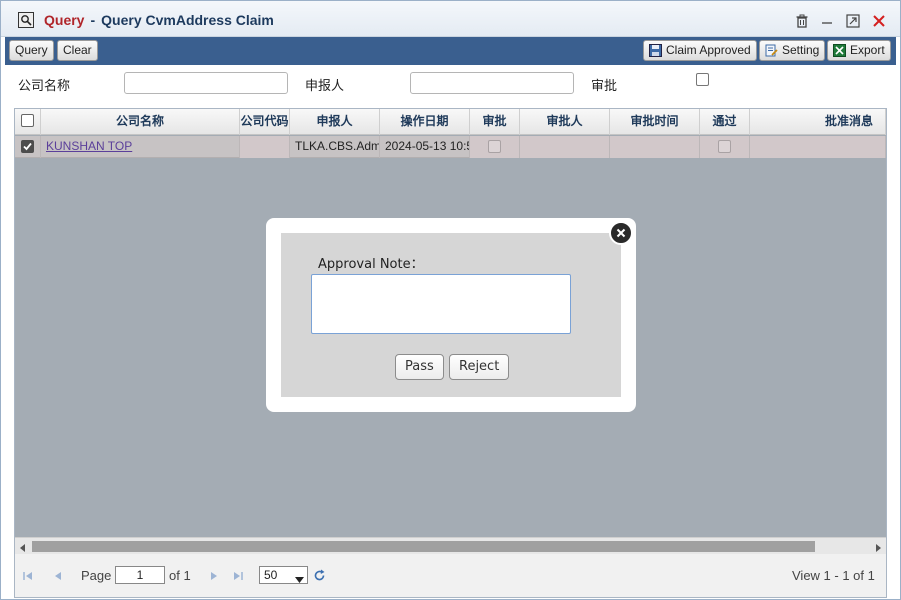 Image resolution: width=901 pixels, height=600 pixels. What do you see at coordinates (801, 50) in the screenshot?
I see `setting-label: Setting` at bounding box center [801, 50].